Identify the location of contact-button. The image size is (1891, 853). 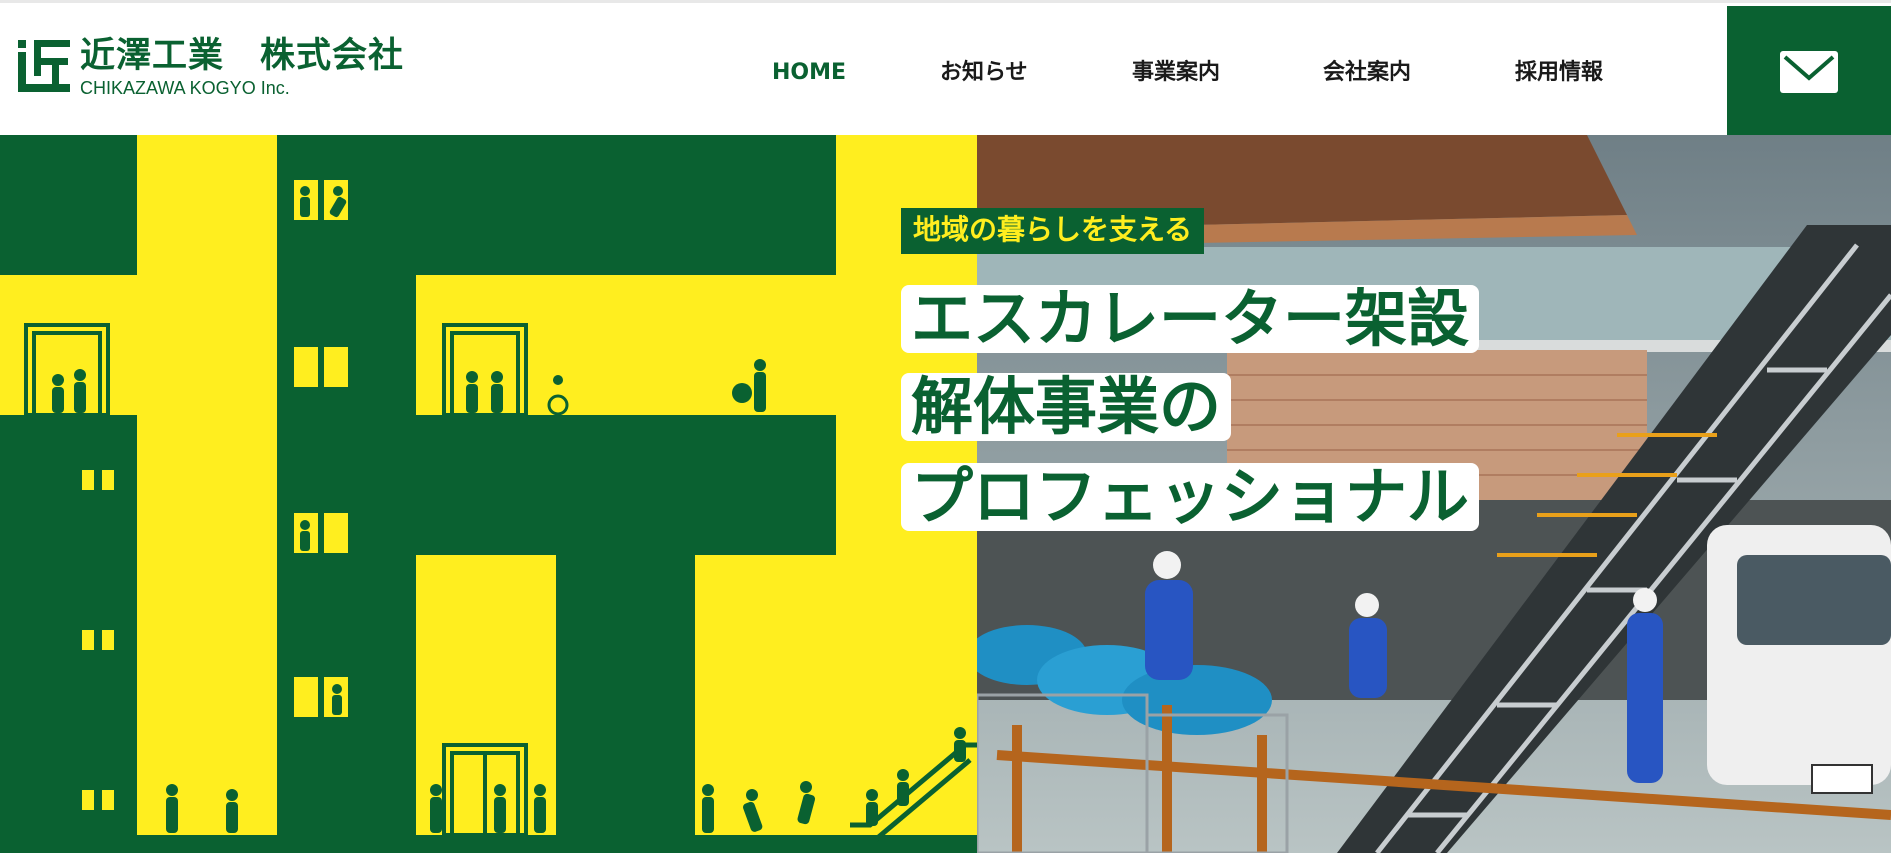
(1809, 72).